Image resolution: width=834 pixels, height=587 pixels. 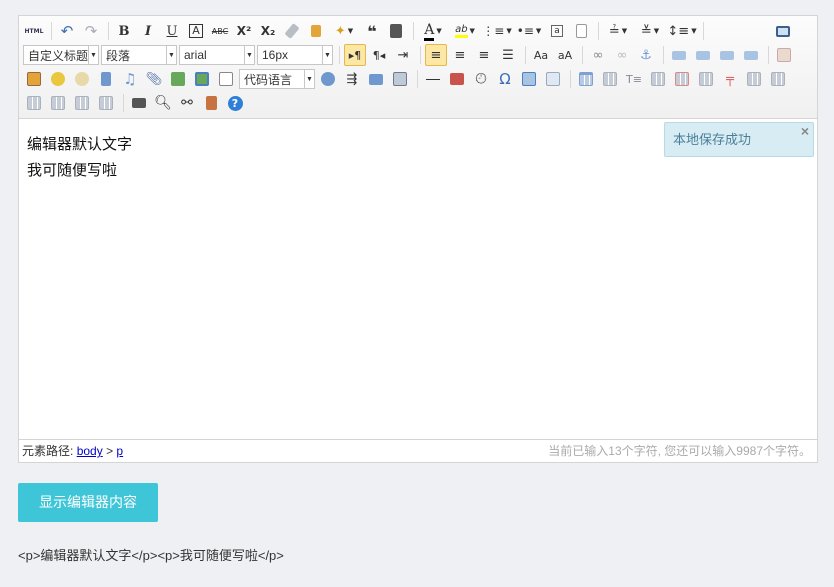 What do you see at coordinates (226, 79) in the screenshot?
I see `insert-frame-page-button` at bounding box center [226, 79].